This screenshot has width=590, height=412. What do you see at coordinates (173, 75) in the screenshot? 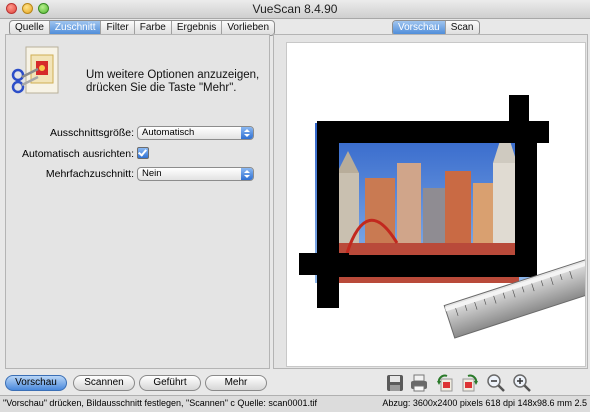
I see `info-line-1: Um weitere Optionen anzuzeigen,` at bounding box center [173, 75].